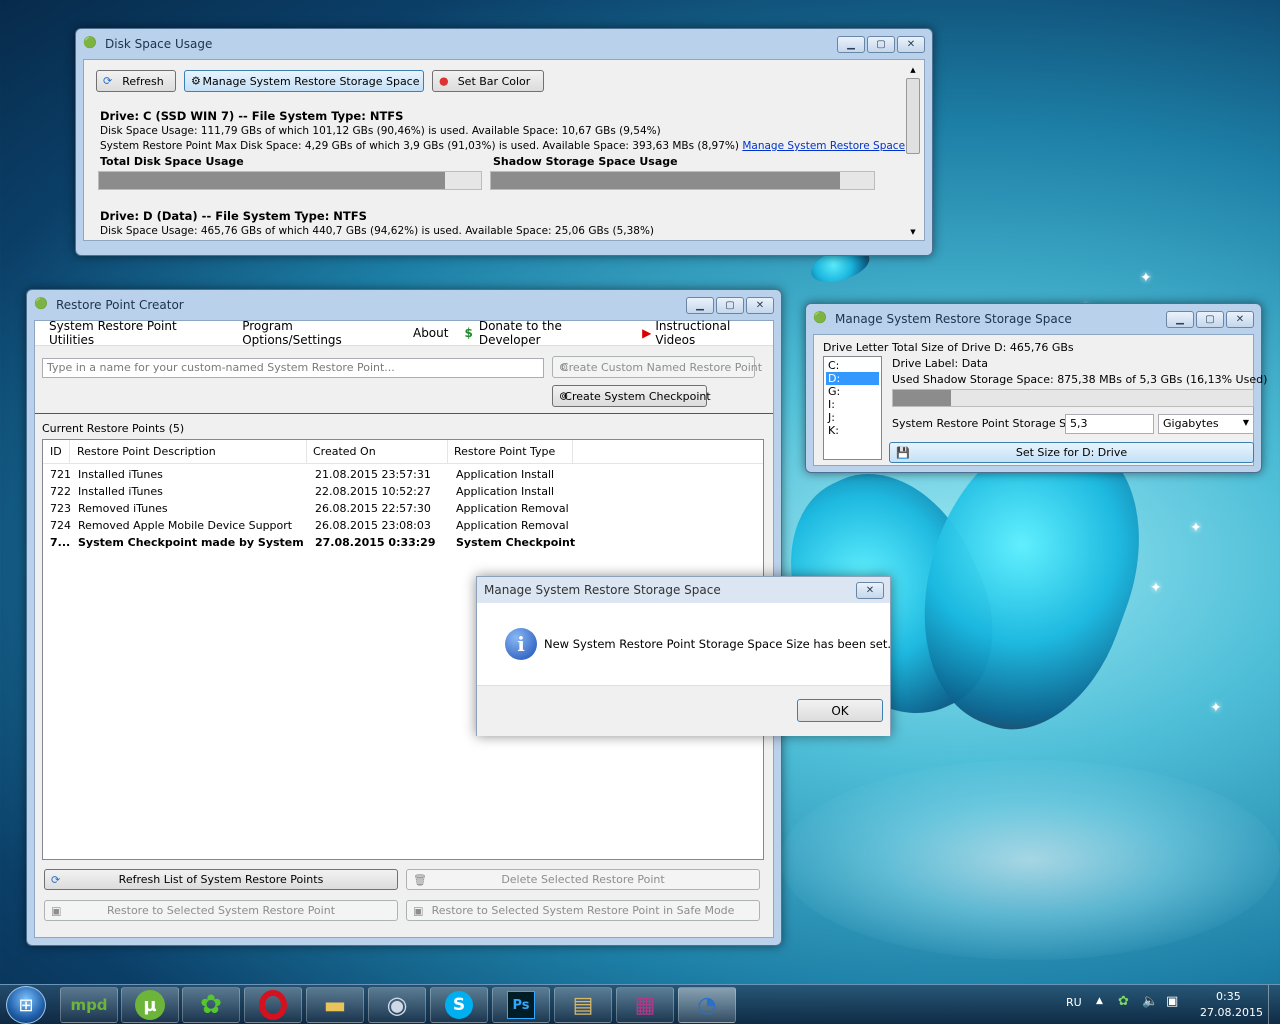 Image resolution: width=1280 pixels, height=1024 pixels. I want to click on refresh-button: ⟳ Refresh, so click(136, 81).